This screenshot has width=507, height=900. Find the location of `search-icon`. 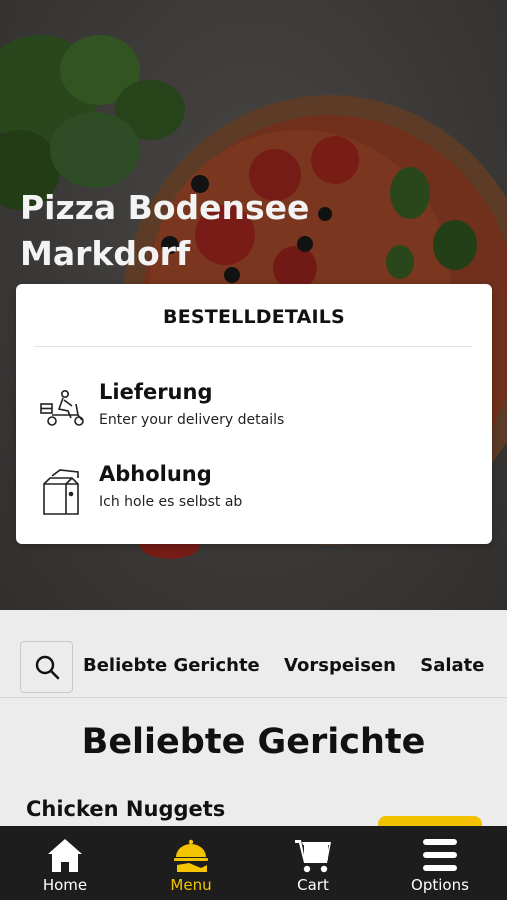

search-icon is located at coordinates (47, 667).